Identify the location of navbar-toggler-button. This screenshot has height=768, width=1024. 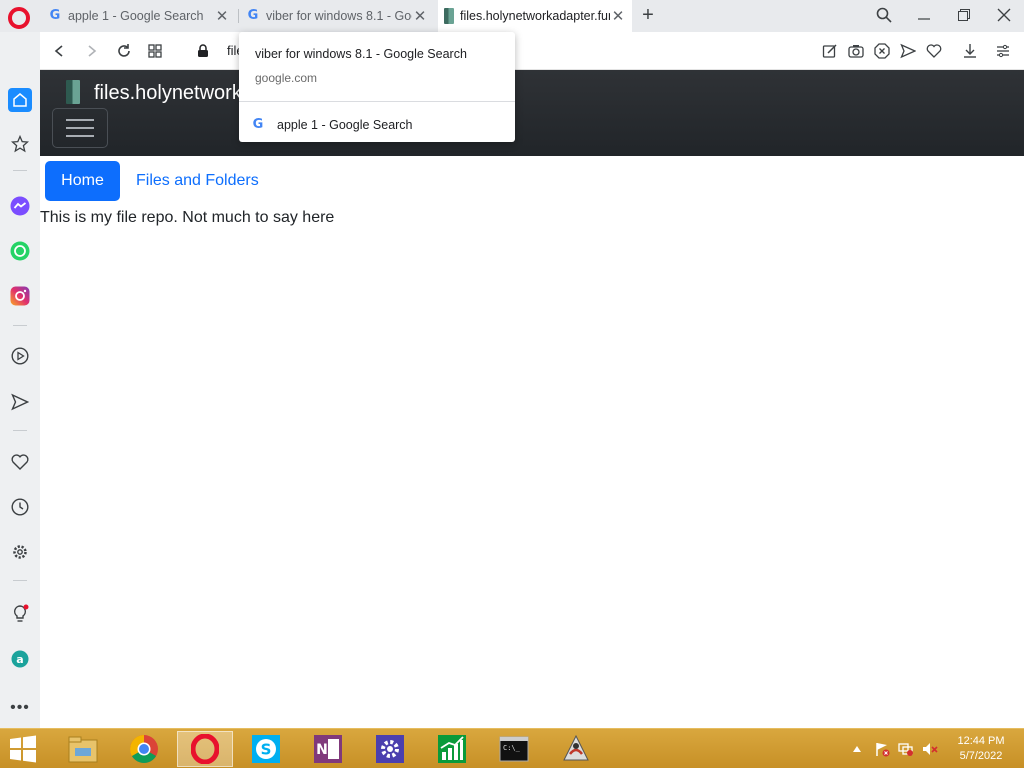
(80, 128).